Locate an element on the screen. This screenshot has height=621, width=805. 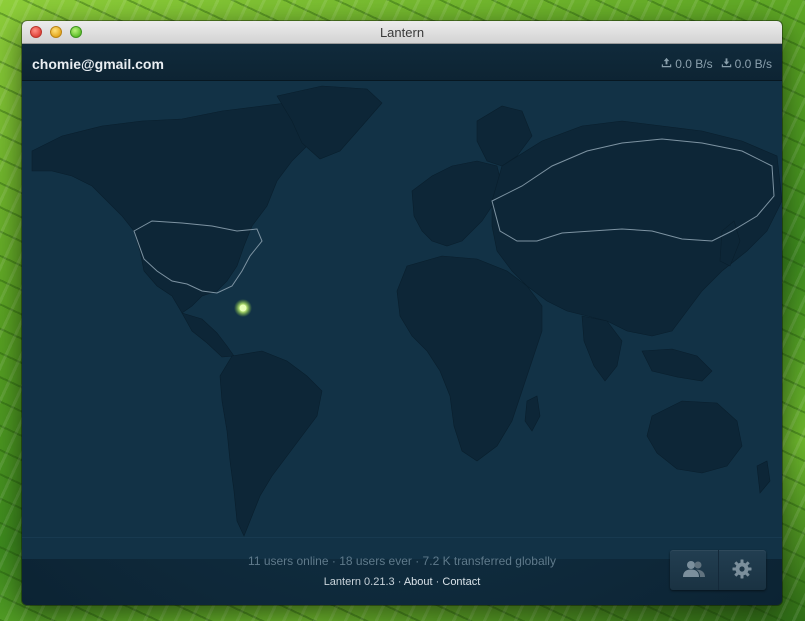
footer-links: Lantern 0.21.3 · About · Contact is located at coordinates (402, 582).